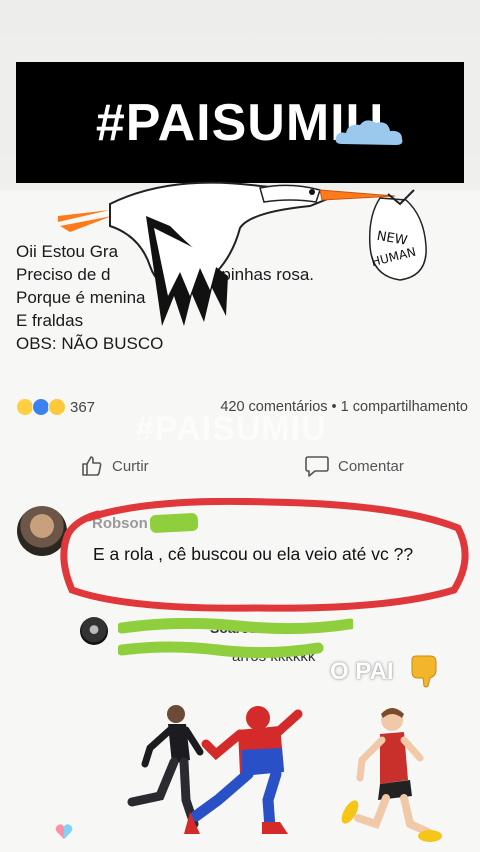  Describe the element at coordinates (64, 831) in the screenshot. I see `heart-icon` at that location.